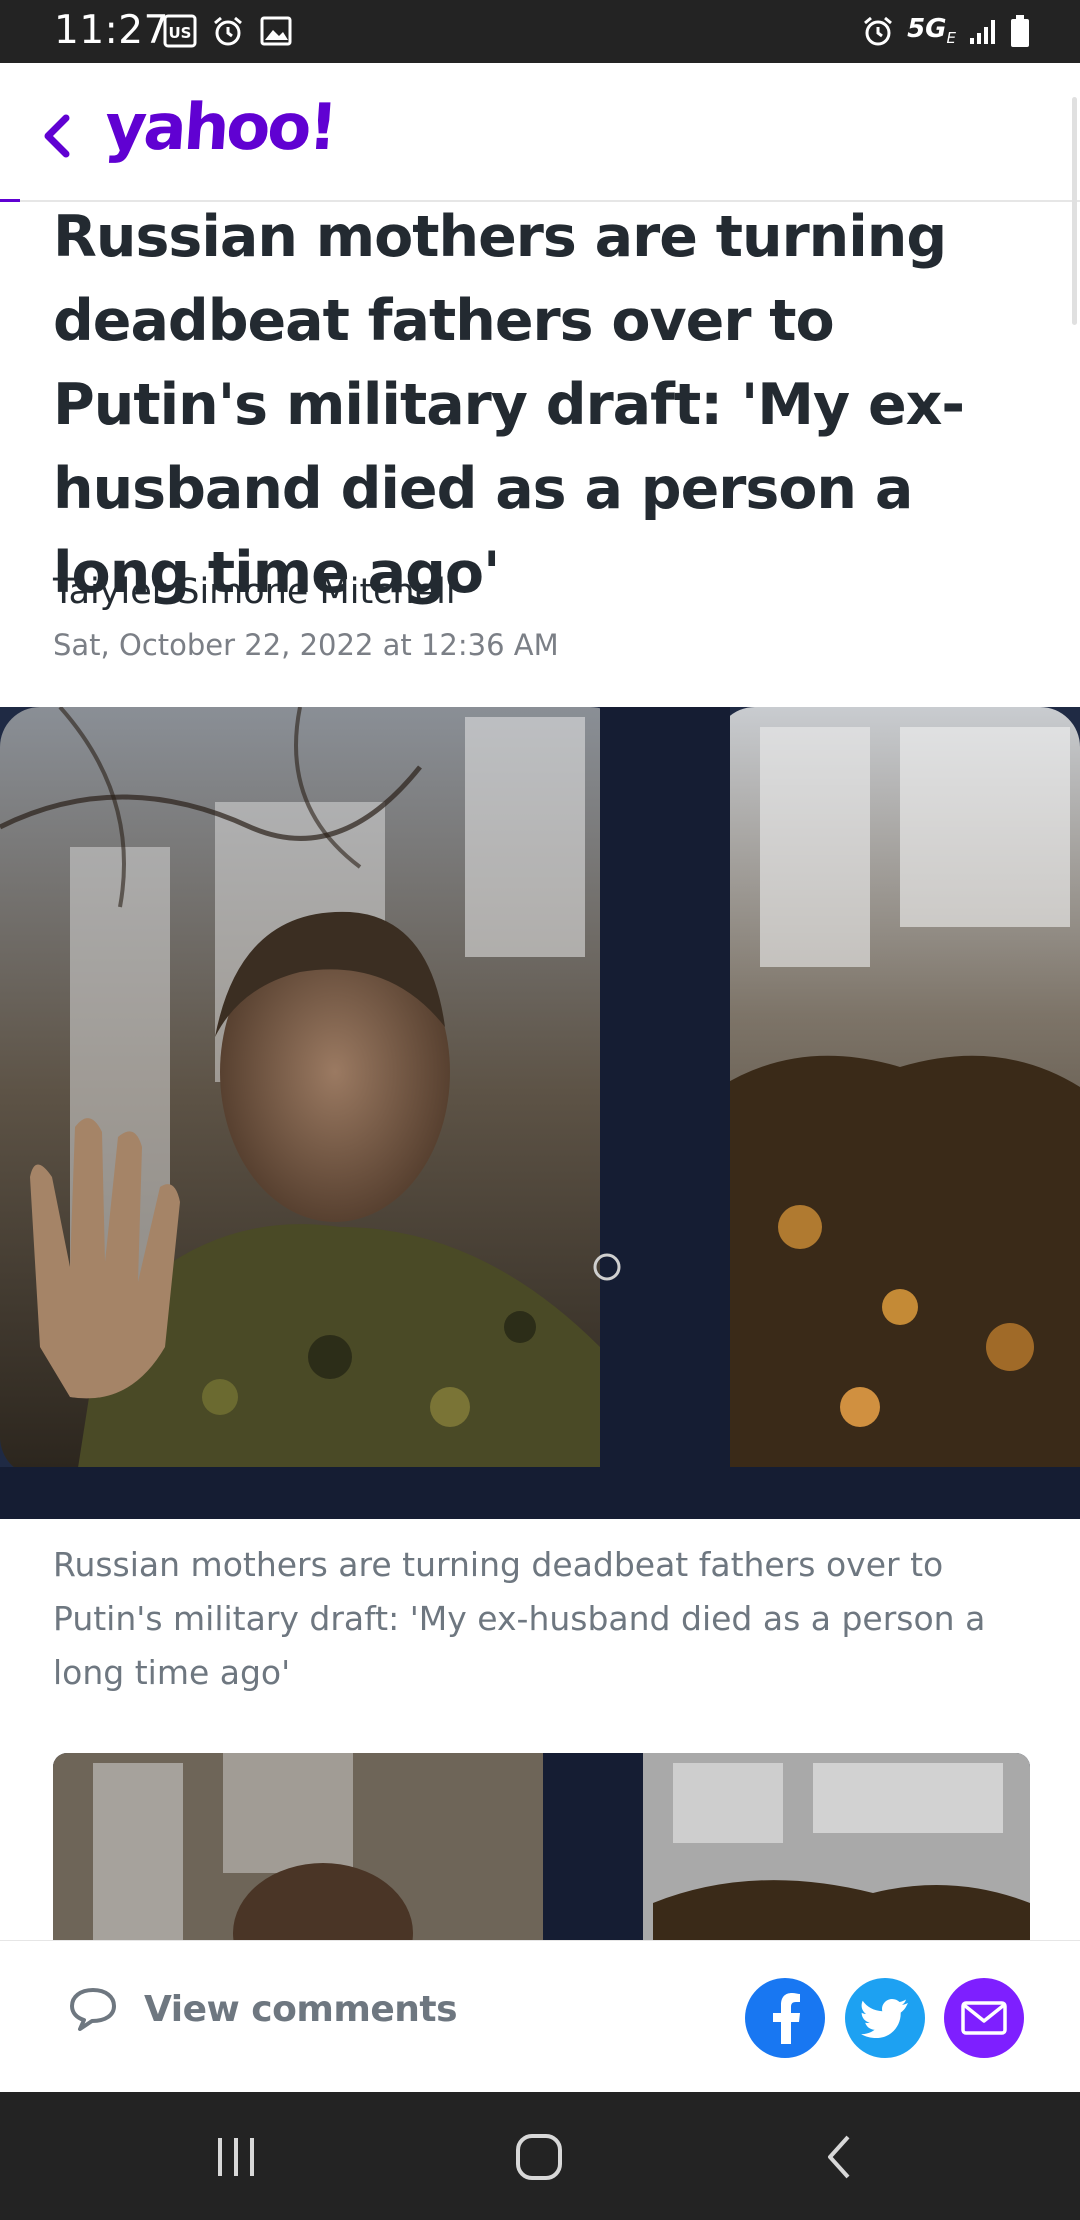  Describe the element at coordinates (1020, 31) in the screenshot. I see `battery-icon` at that location.